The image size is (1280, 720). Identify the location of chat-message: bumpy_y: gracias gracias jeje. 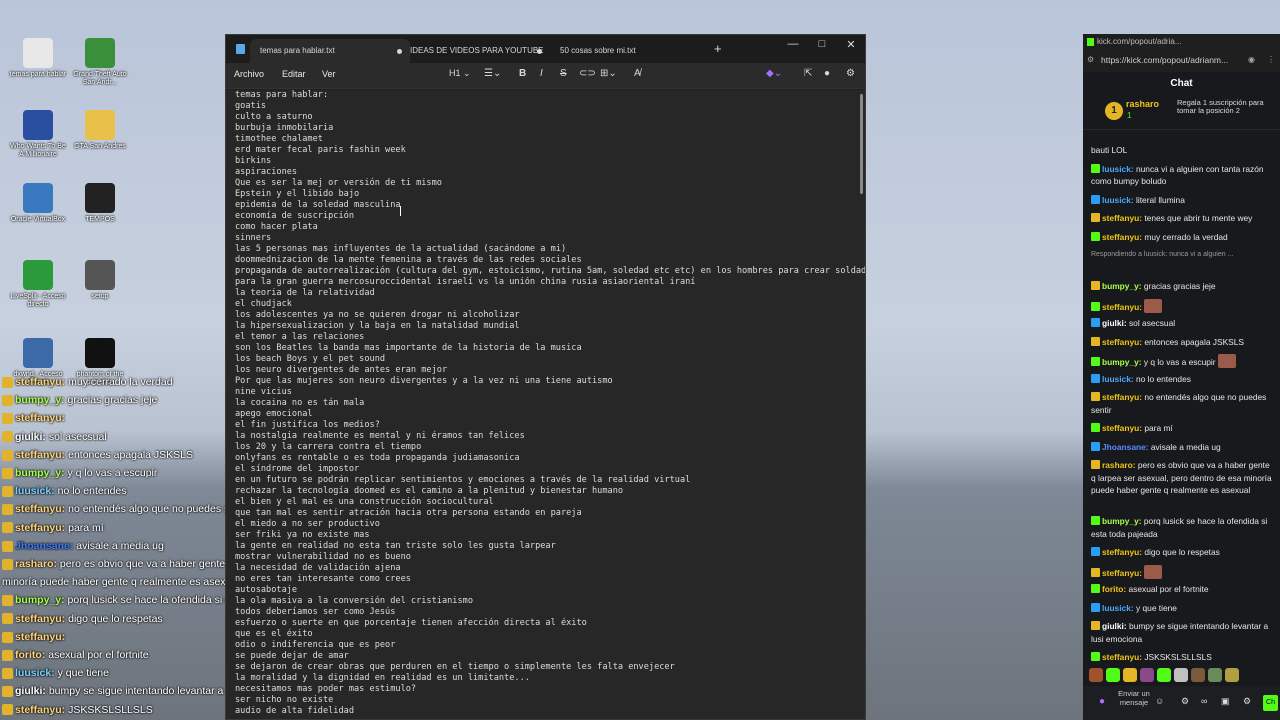
(1182, 286).